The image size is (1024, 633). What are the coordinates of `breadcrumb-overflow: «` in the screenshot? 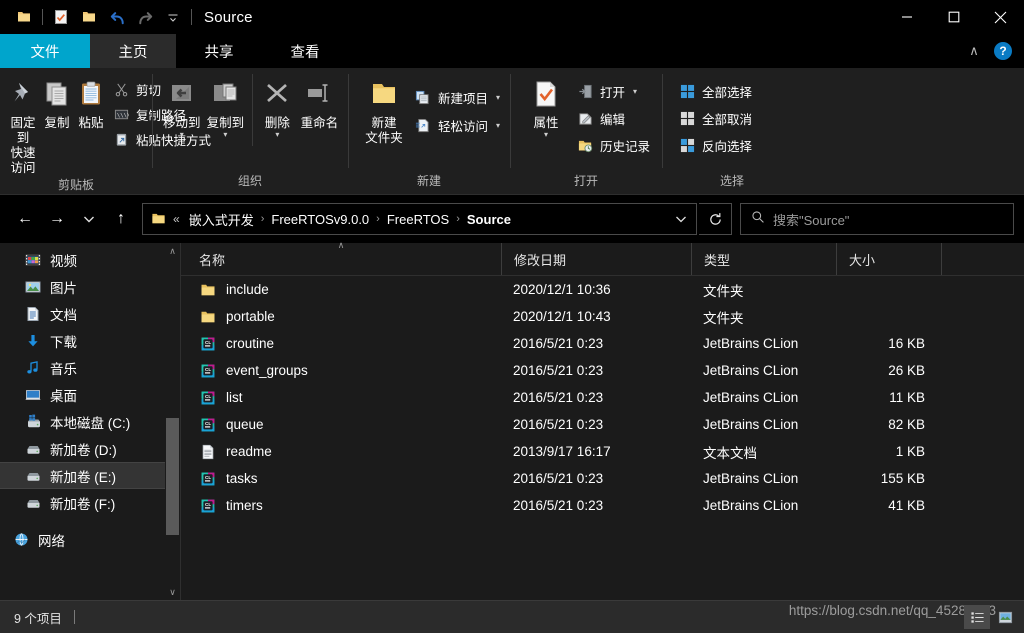 It's located at (176, 219).